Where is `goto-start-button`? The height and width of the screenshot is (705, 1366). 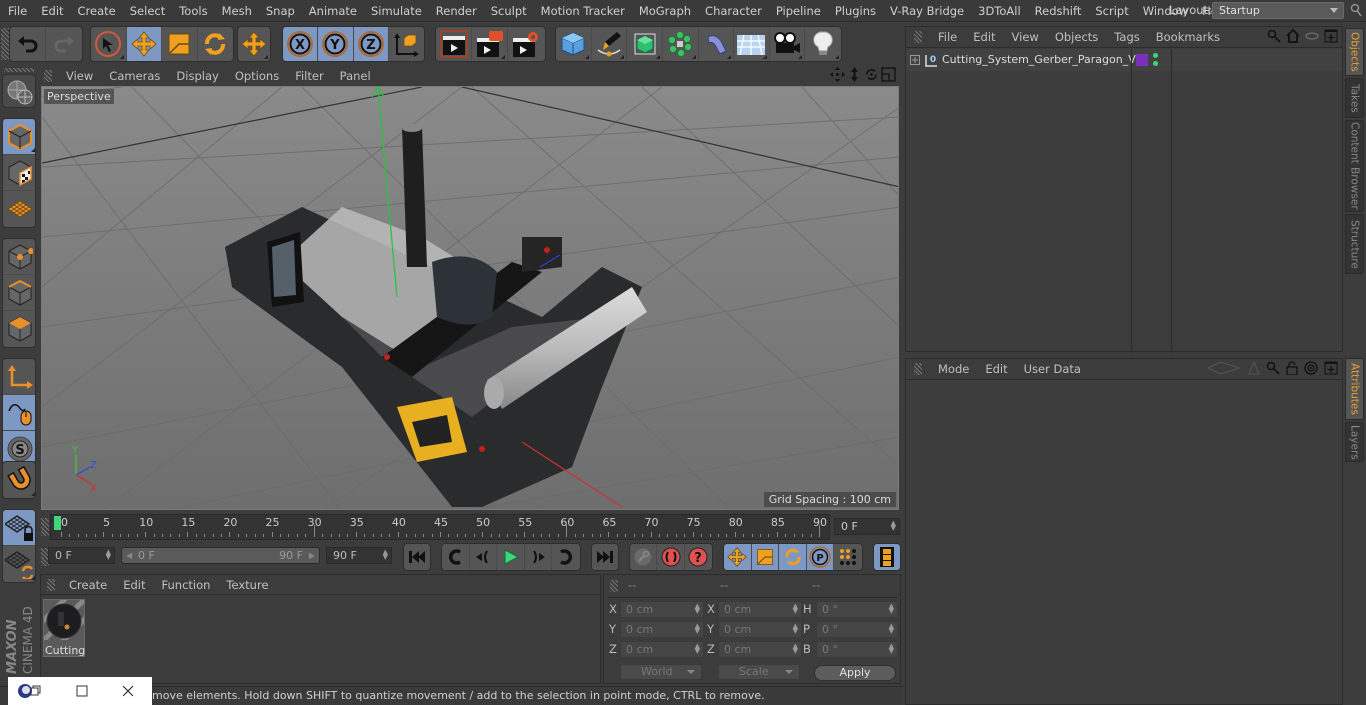 goto-start-button is located at coordinates (417, 557).